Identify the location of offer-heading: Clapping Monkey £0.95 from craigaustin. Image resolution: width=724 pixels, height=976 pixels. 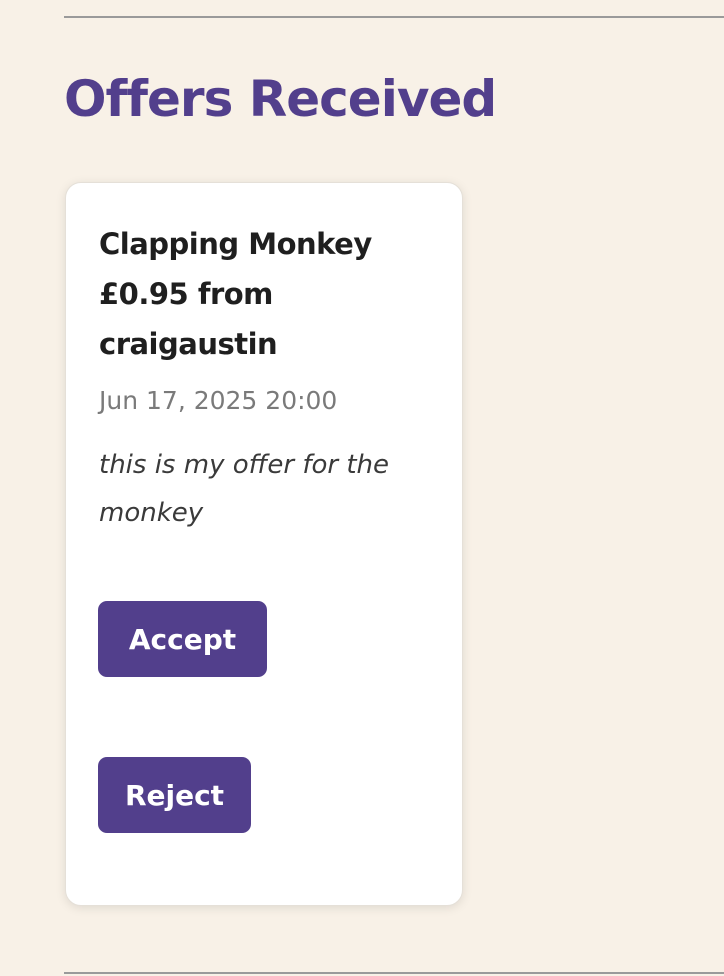
(269, 294).